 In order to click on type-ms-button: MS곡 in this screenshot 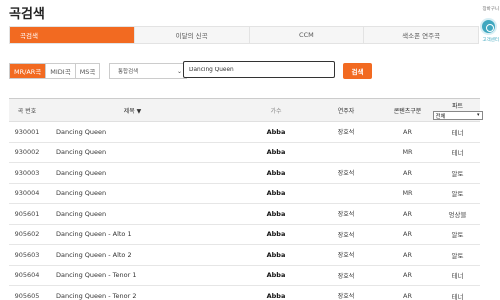, I will do `click(87, 71)`.